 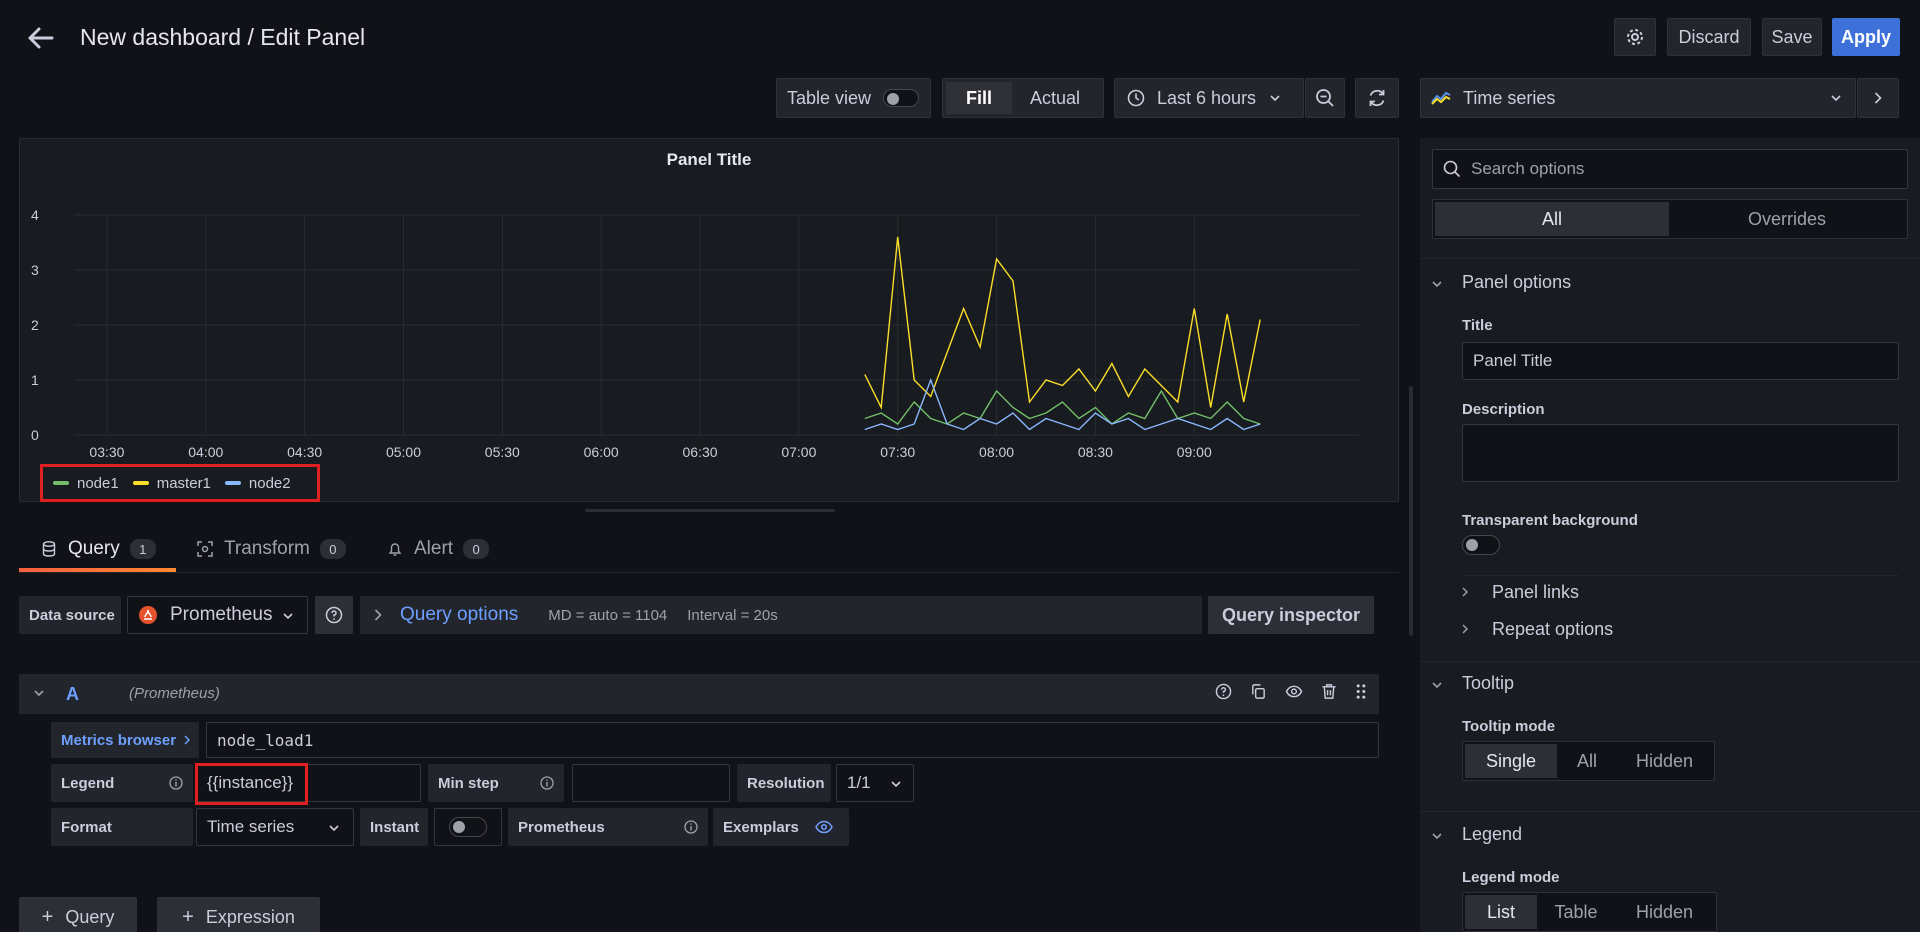 I want to click on apply-button: Apply, so click(x=1866, y=37).